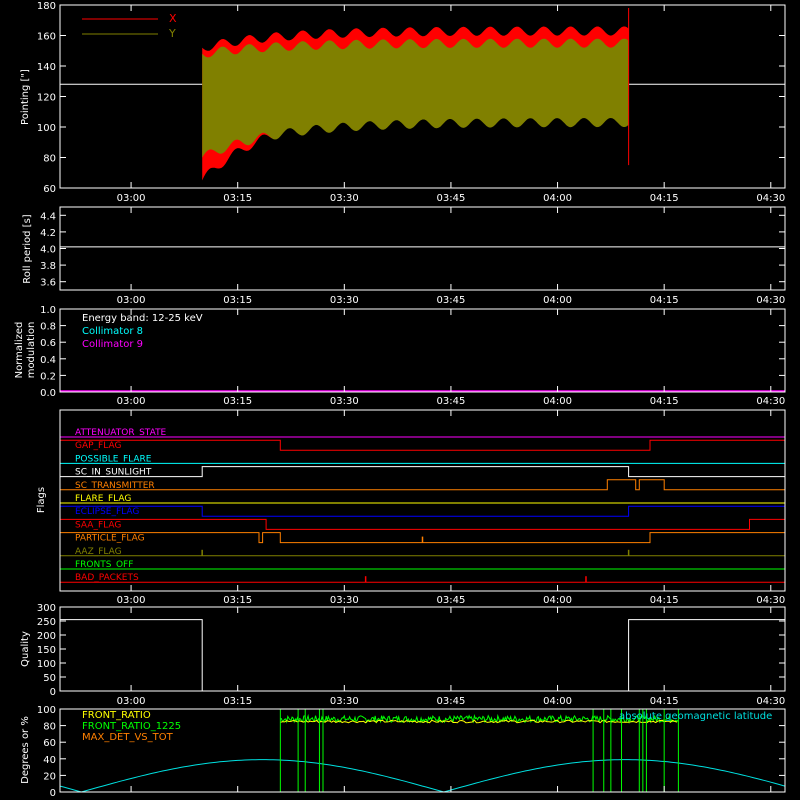 The height and width of the screenshot is (800, 800). I want to click on flags-ylabel: Flags, so click(41, 500).